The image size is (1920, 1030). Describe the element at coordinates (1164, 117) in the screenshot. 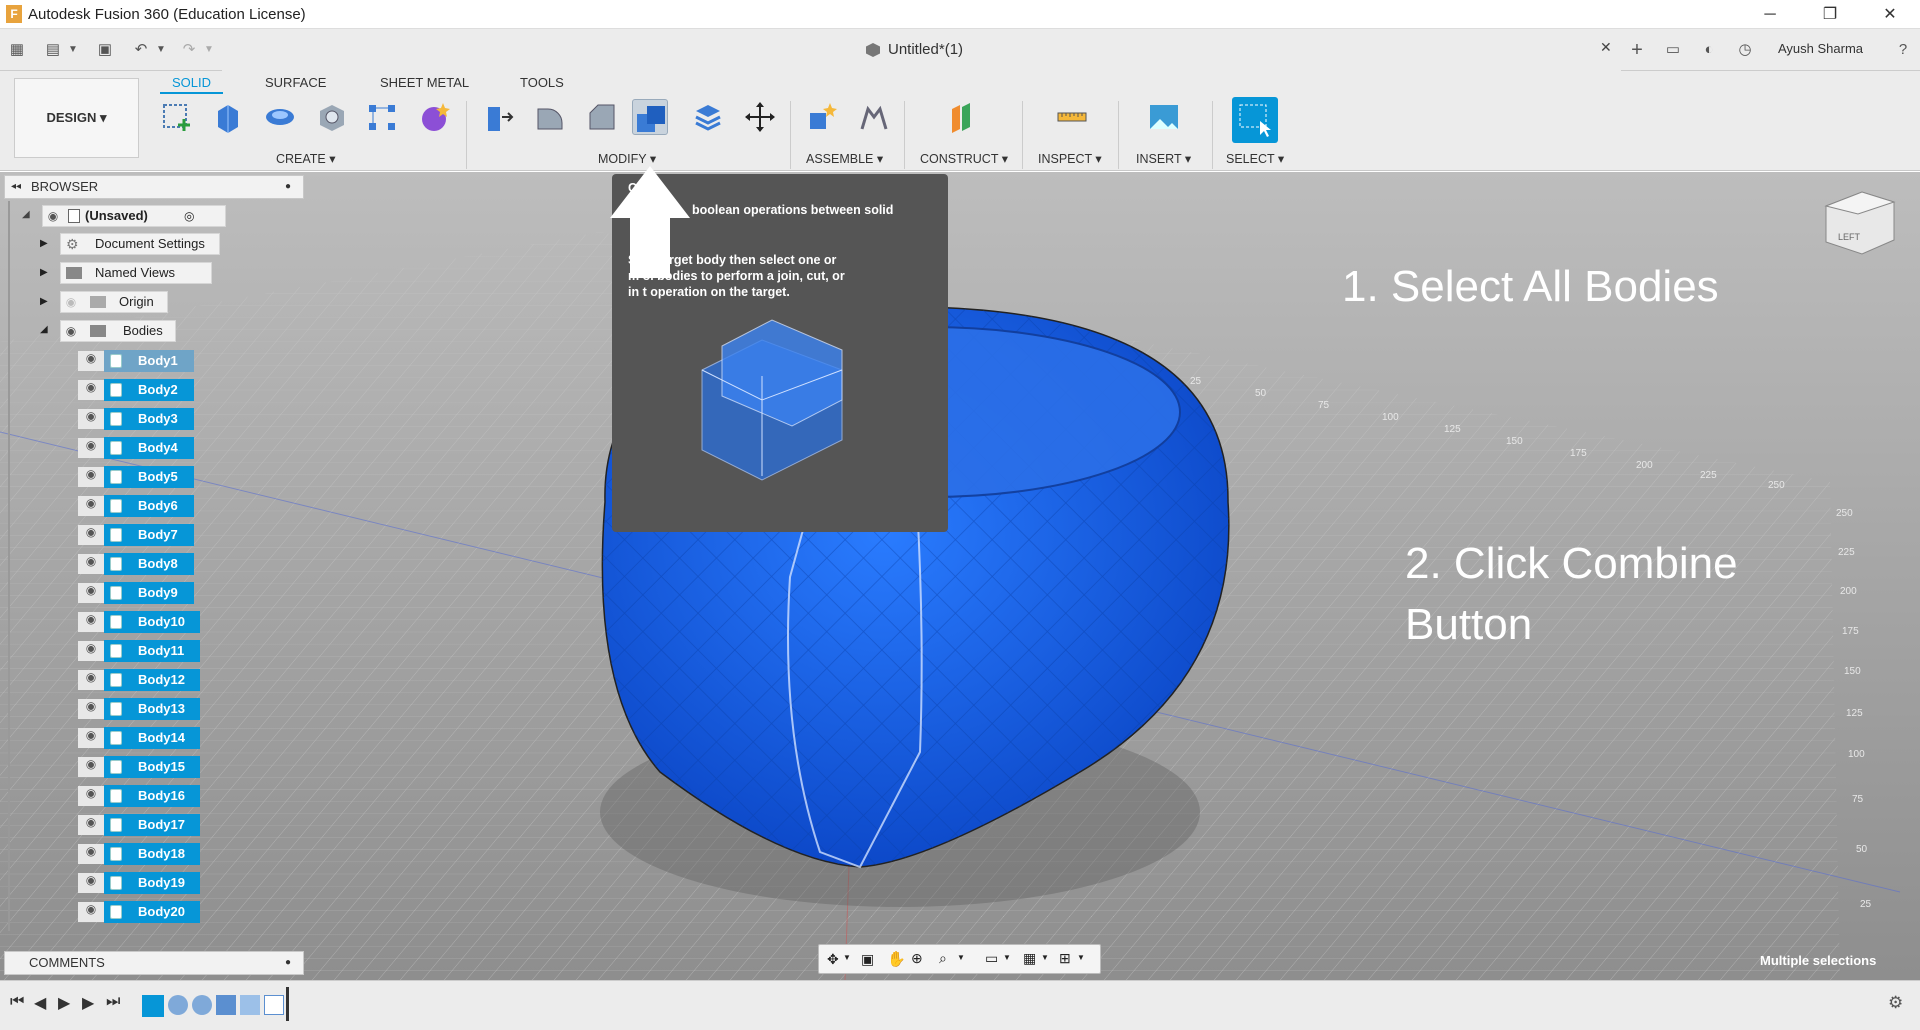

I see `insert-image-icon` at that location.